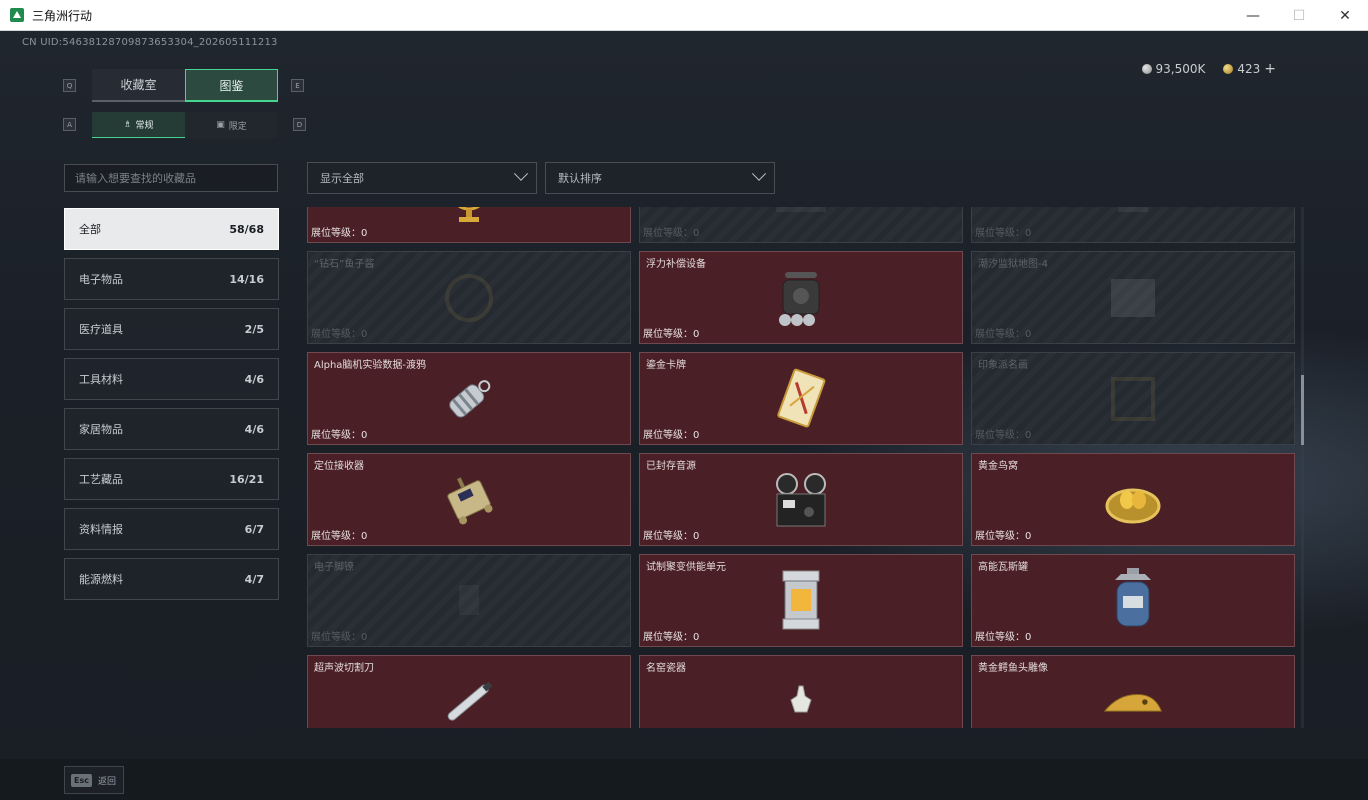  I want to click on collection-card: 名窑瓷器, so click(801, 691).